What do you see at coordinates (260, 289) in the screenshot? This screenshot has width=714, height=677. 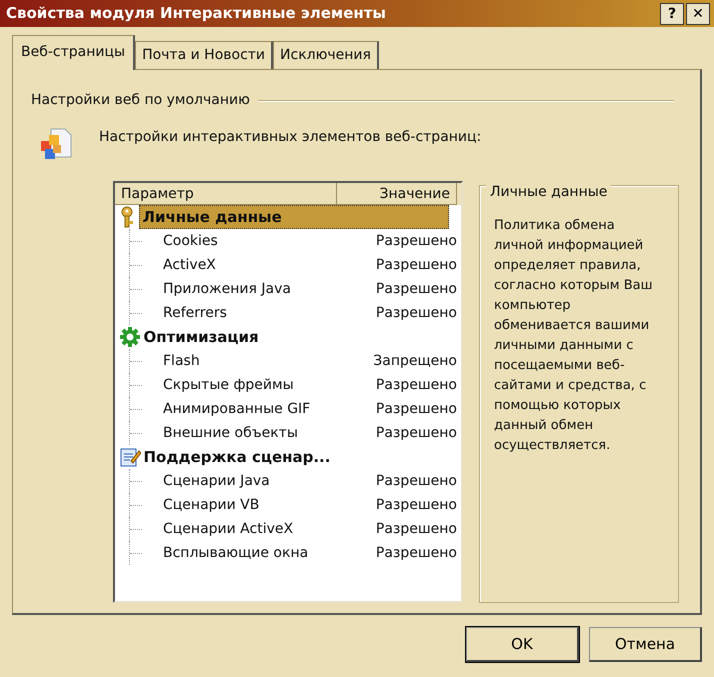 I see `tree-item: Приложения Java` at bounding box center [260, 289].